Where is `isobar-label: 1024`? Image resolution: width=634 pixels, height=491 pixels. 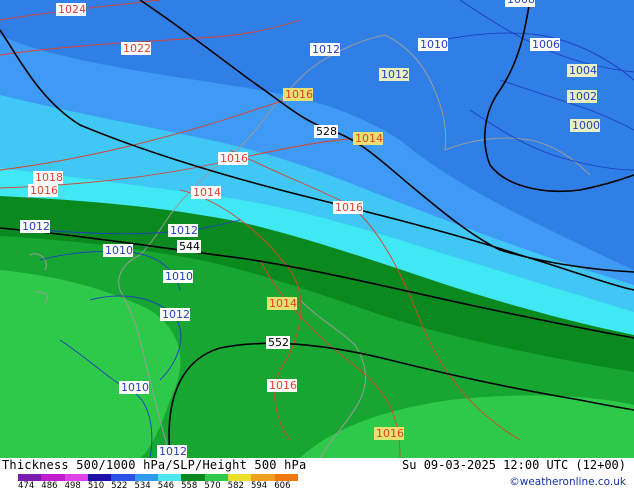 isobar-label: 1024 is located at coordinates (71, 9).